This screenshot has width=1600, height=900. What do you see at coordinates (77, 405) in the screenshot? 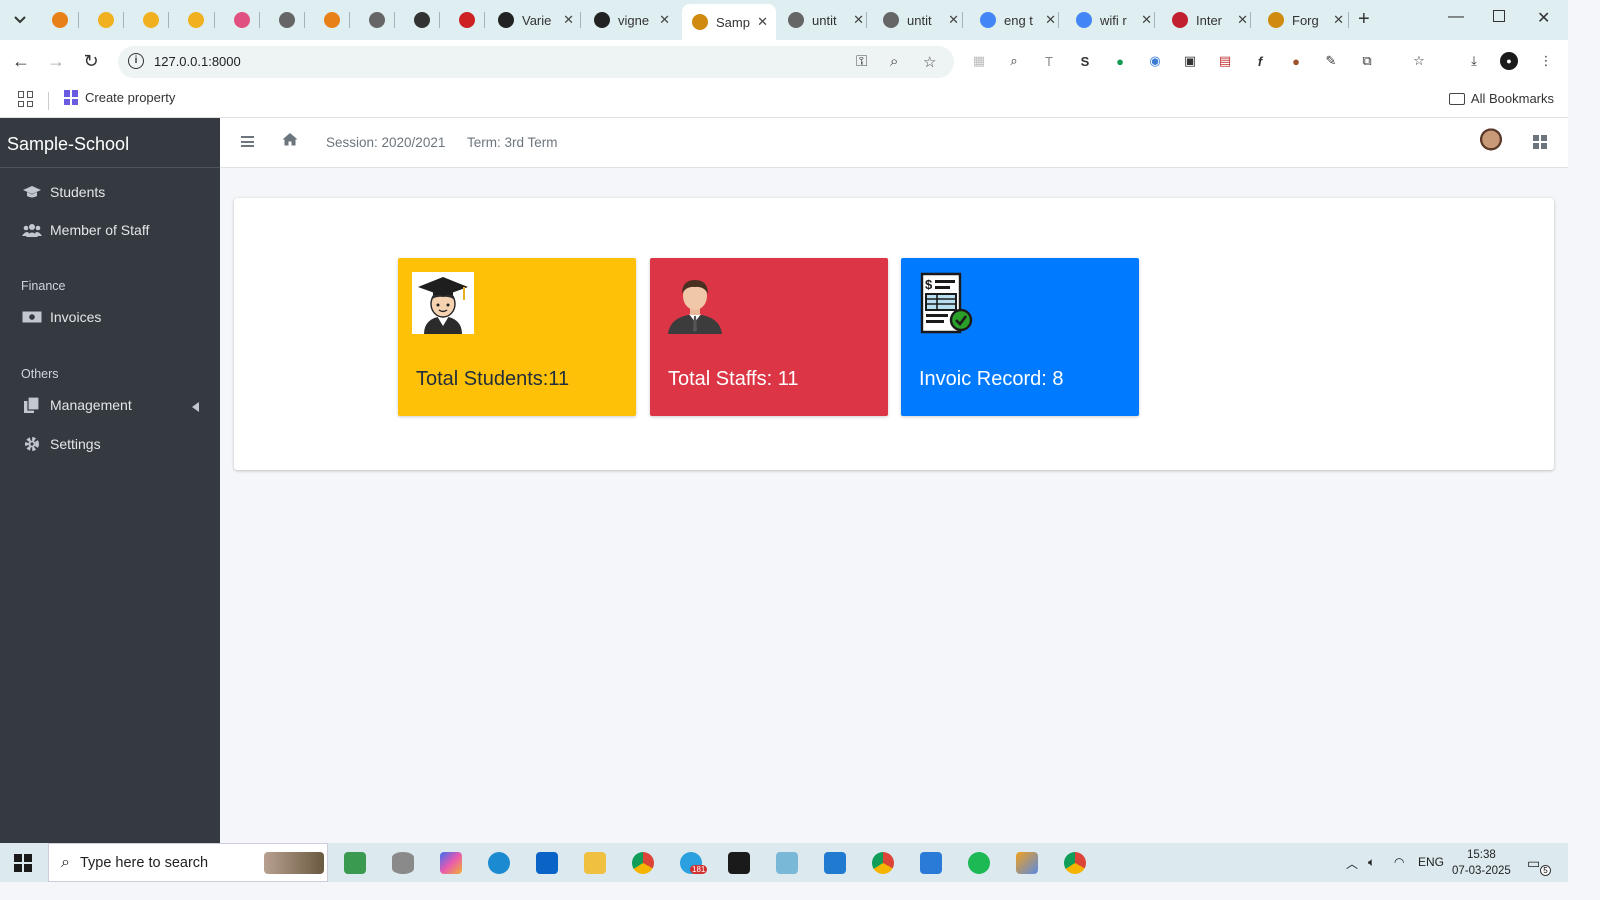
I see `sidebar-item-management: Management` at bounding box center [77, 405].